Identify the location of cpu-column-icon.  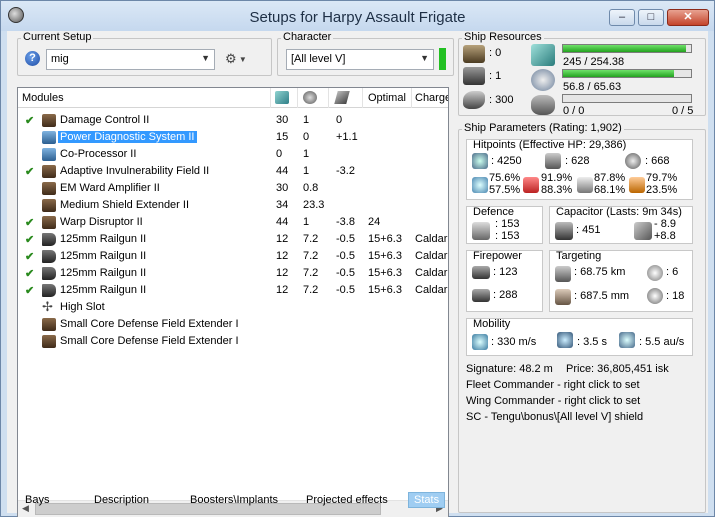
(282, 97).